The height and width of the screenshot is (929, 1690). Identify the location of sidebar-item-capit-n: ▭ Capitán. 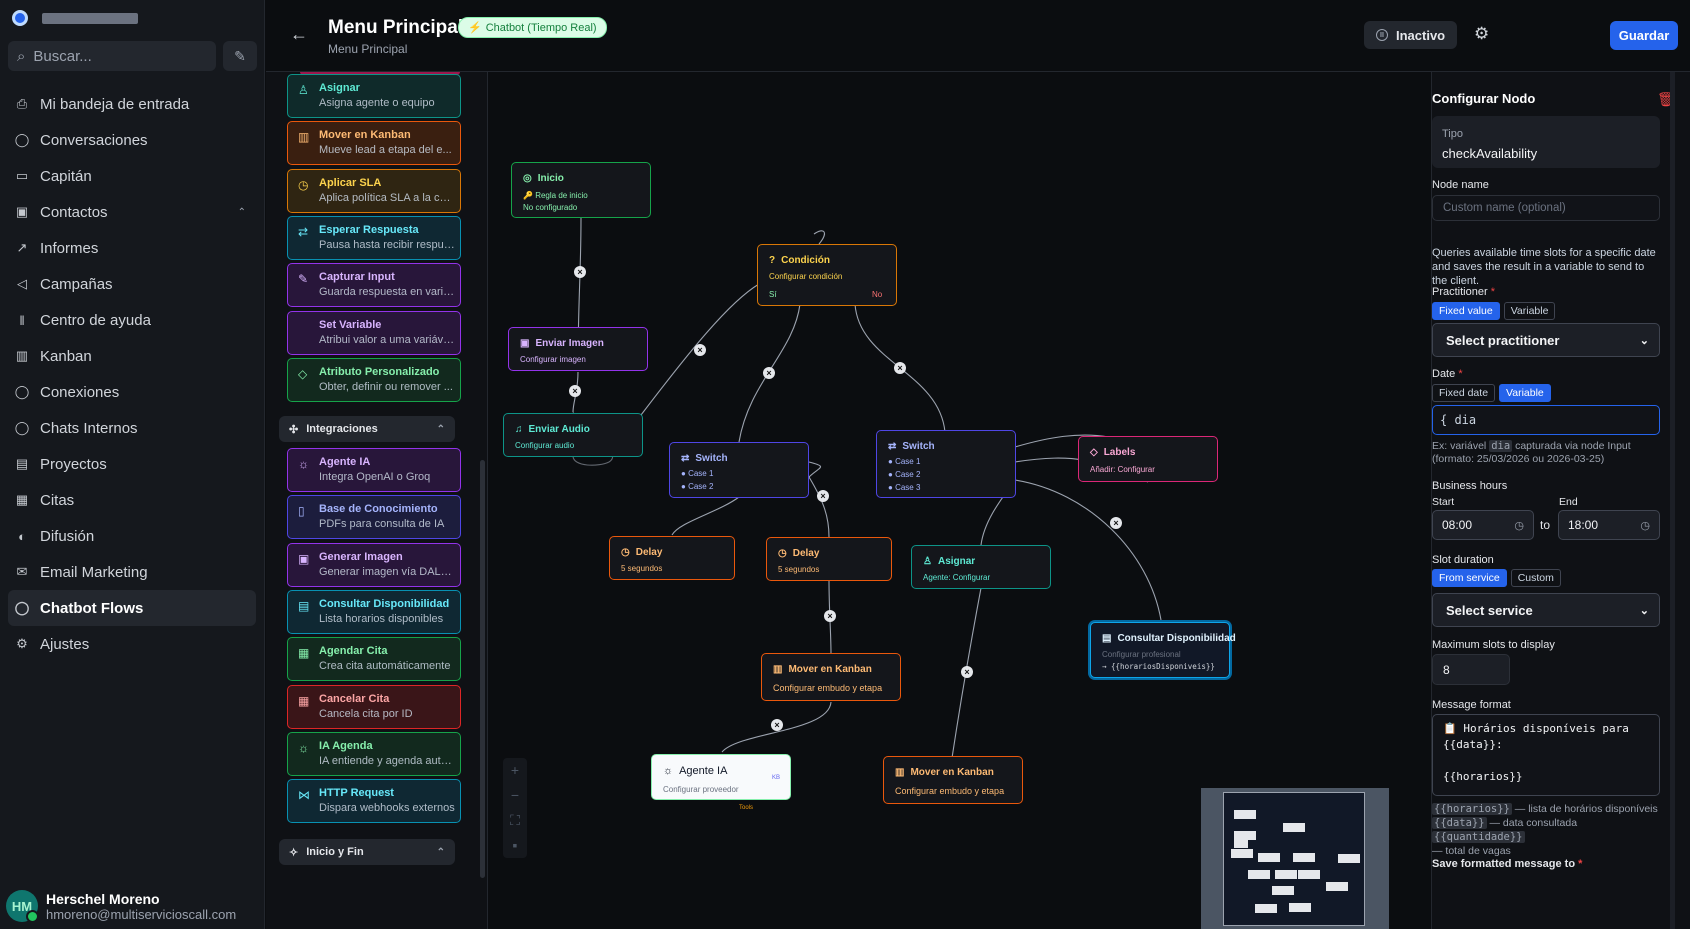
(132, 176).